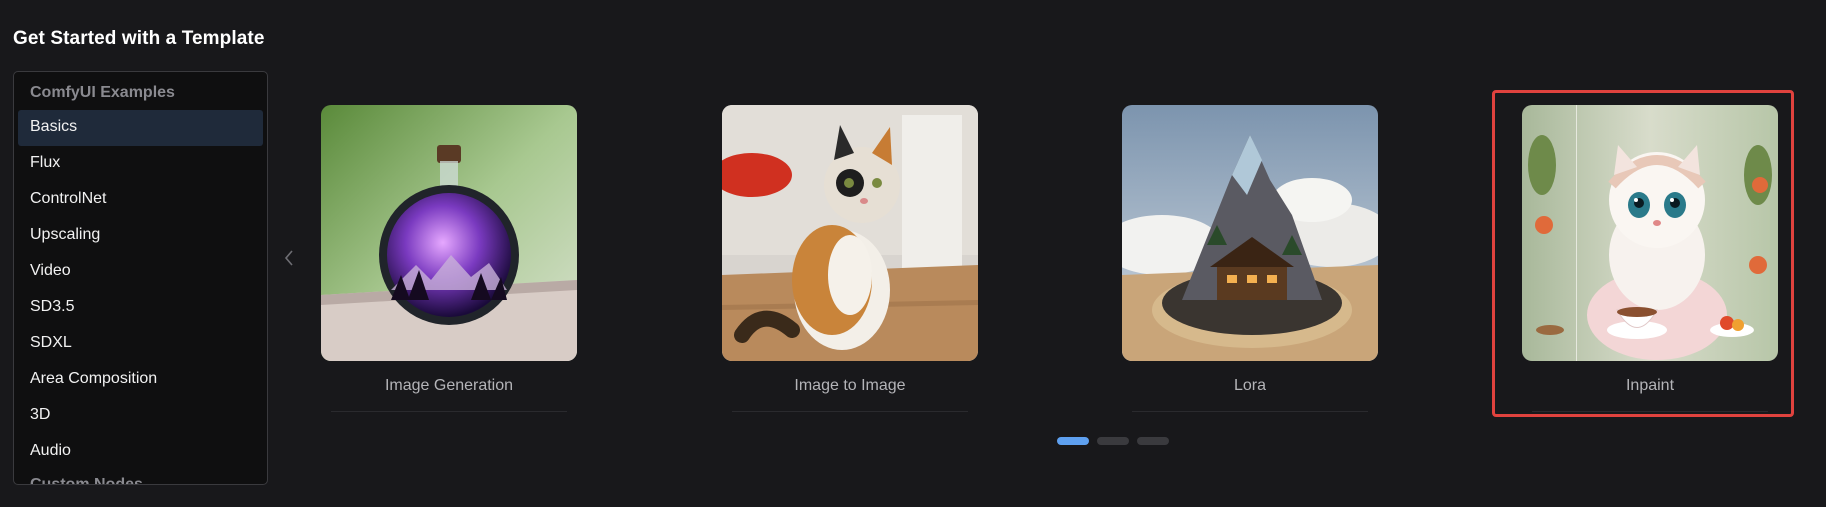  I want to click on sidebar-item-3d: 3D, so click(140, 416).